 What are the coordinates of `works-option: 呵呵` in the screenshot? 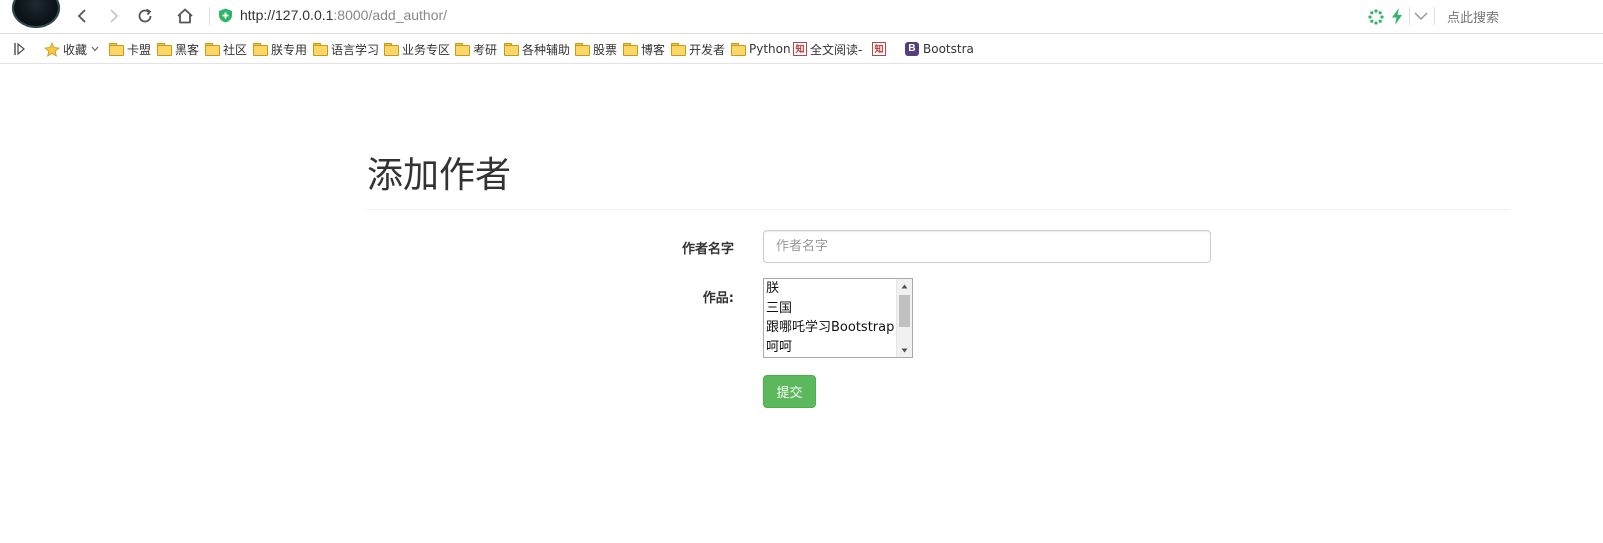 It's located at (838, 348).